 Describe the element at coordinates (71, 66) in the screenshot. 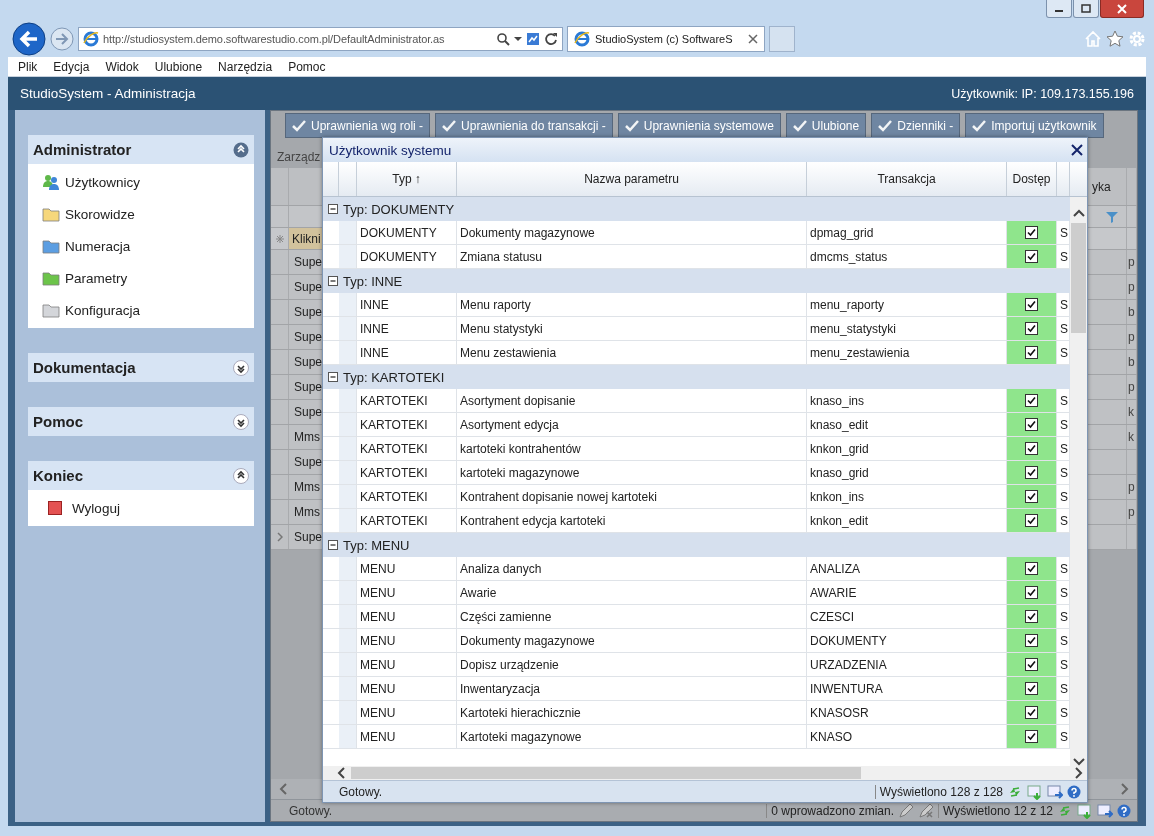

I see `menu-item: Edycja` at that location.